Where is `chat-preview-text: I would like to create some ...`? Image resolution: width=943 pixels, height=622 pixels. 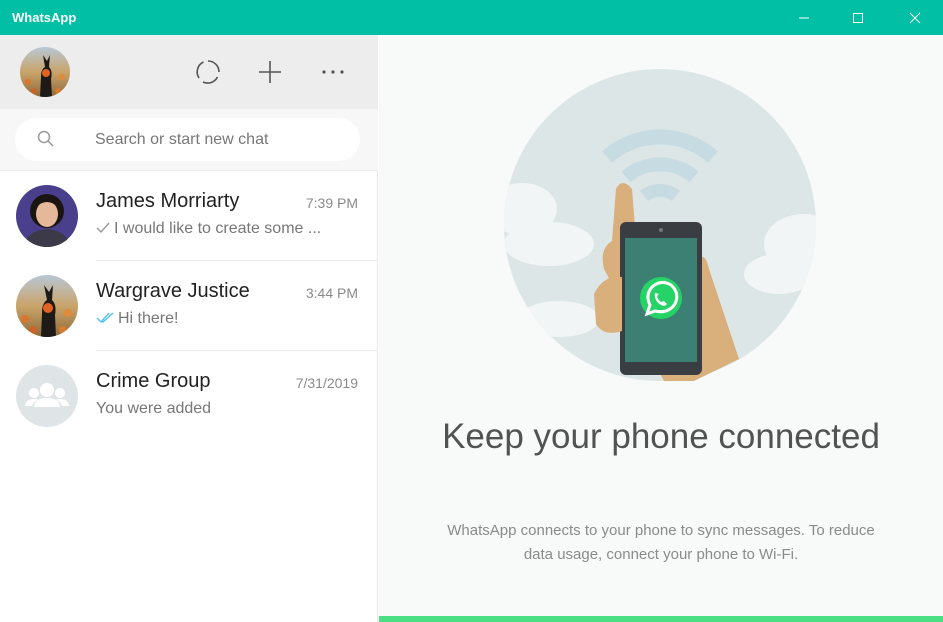 chat-preview-text: I would like to create some ... is located at coordinates (218, 228).